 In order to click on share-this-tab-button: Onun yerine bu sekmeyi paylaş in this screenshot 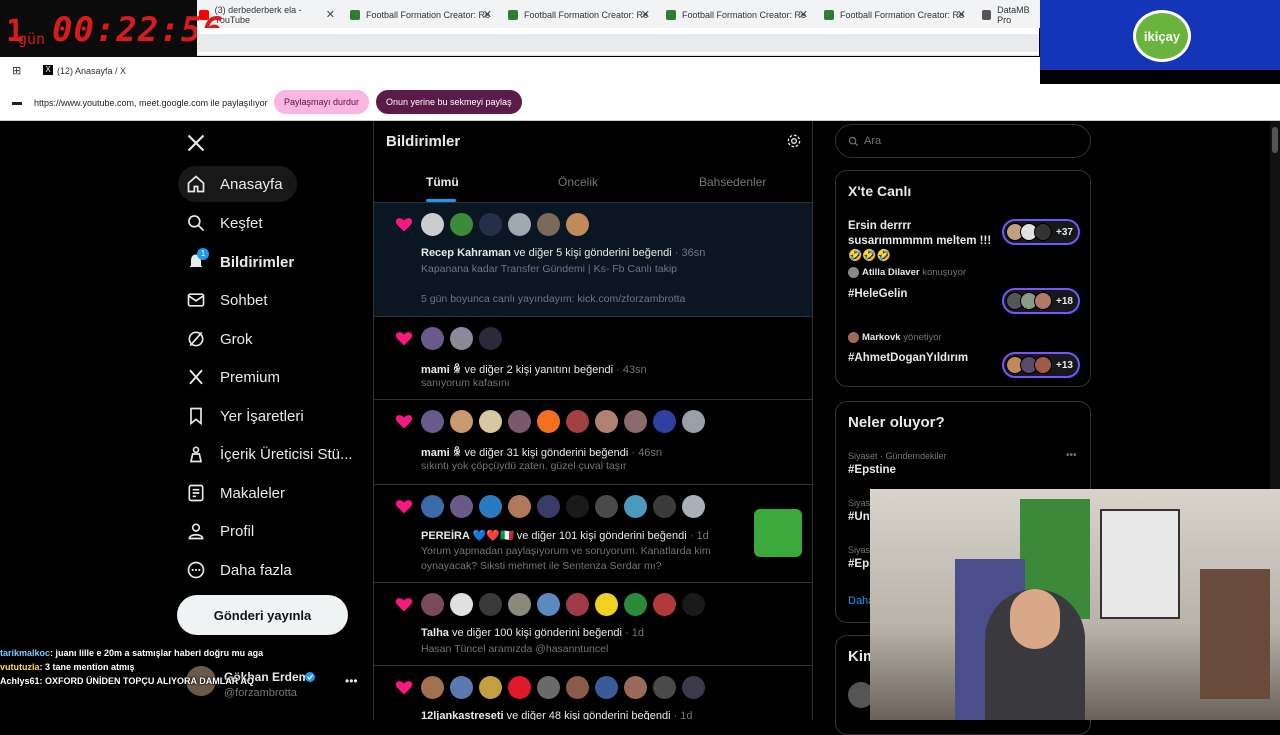, I will do `click(449, 102)`.